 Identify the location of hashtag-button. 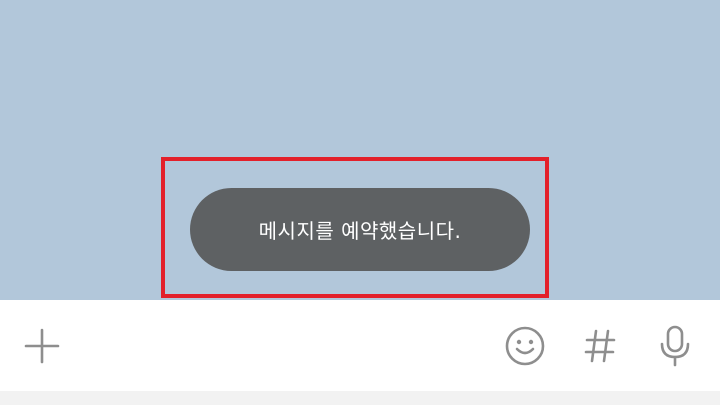
(600, 346).